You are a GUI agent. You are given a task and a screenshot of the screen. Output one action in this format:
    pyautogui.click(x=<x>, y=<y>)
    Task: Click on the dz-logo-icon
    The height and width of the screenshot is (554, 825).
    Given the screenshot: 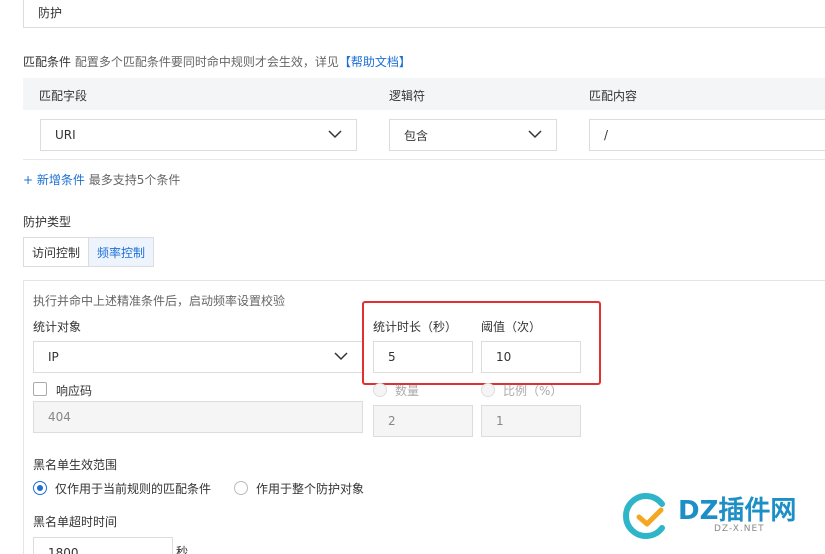 What is the action you would take?
    pyautogui.click(x=644, y=516)
    